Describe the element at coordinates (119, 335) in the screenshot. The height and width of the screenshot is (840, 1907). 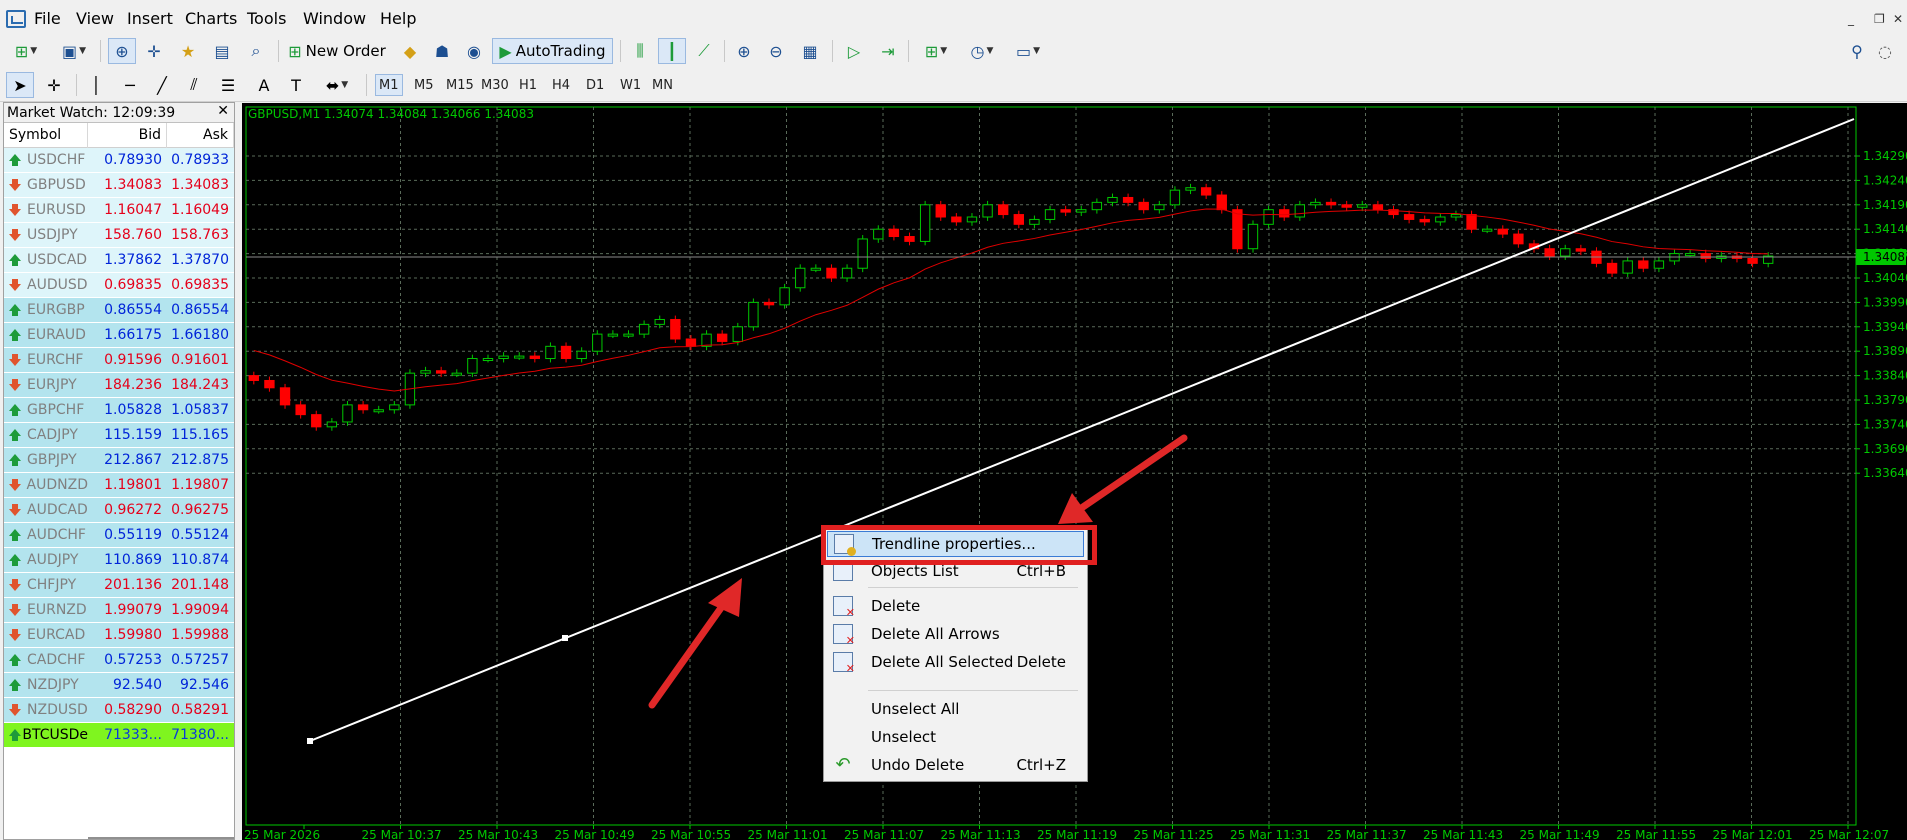
I see `symbol-row: EURAUD 1.66175 1.66180` at that location.